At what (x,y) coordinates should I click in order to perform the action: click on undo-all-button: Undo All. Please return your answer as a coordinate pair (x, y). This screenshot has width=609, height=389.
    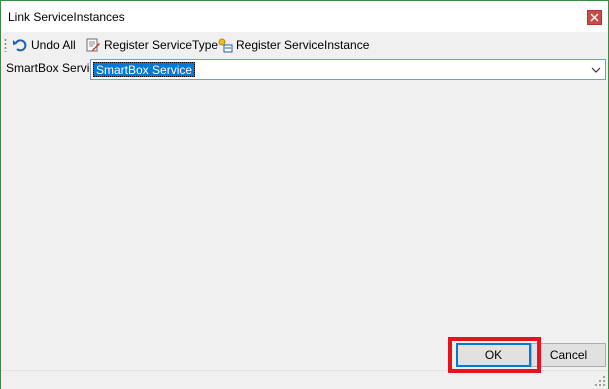
    Looking at the image, I should click on (44, 45).